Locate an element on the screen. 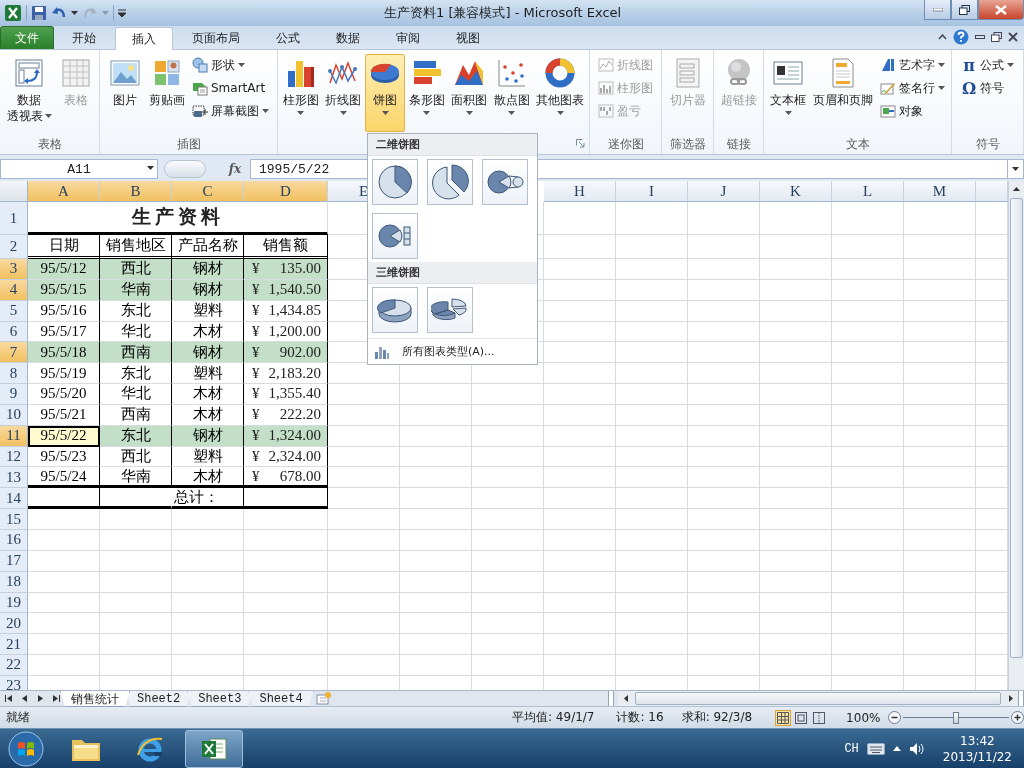 Image resolution: width=1024 pixels, height=768 pixels. name-box: A11 is located at coordinates (79, 169).